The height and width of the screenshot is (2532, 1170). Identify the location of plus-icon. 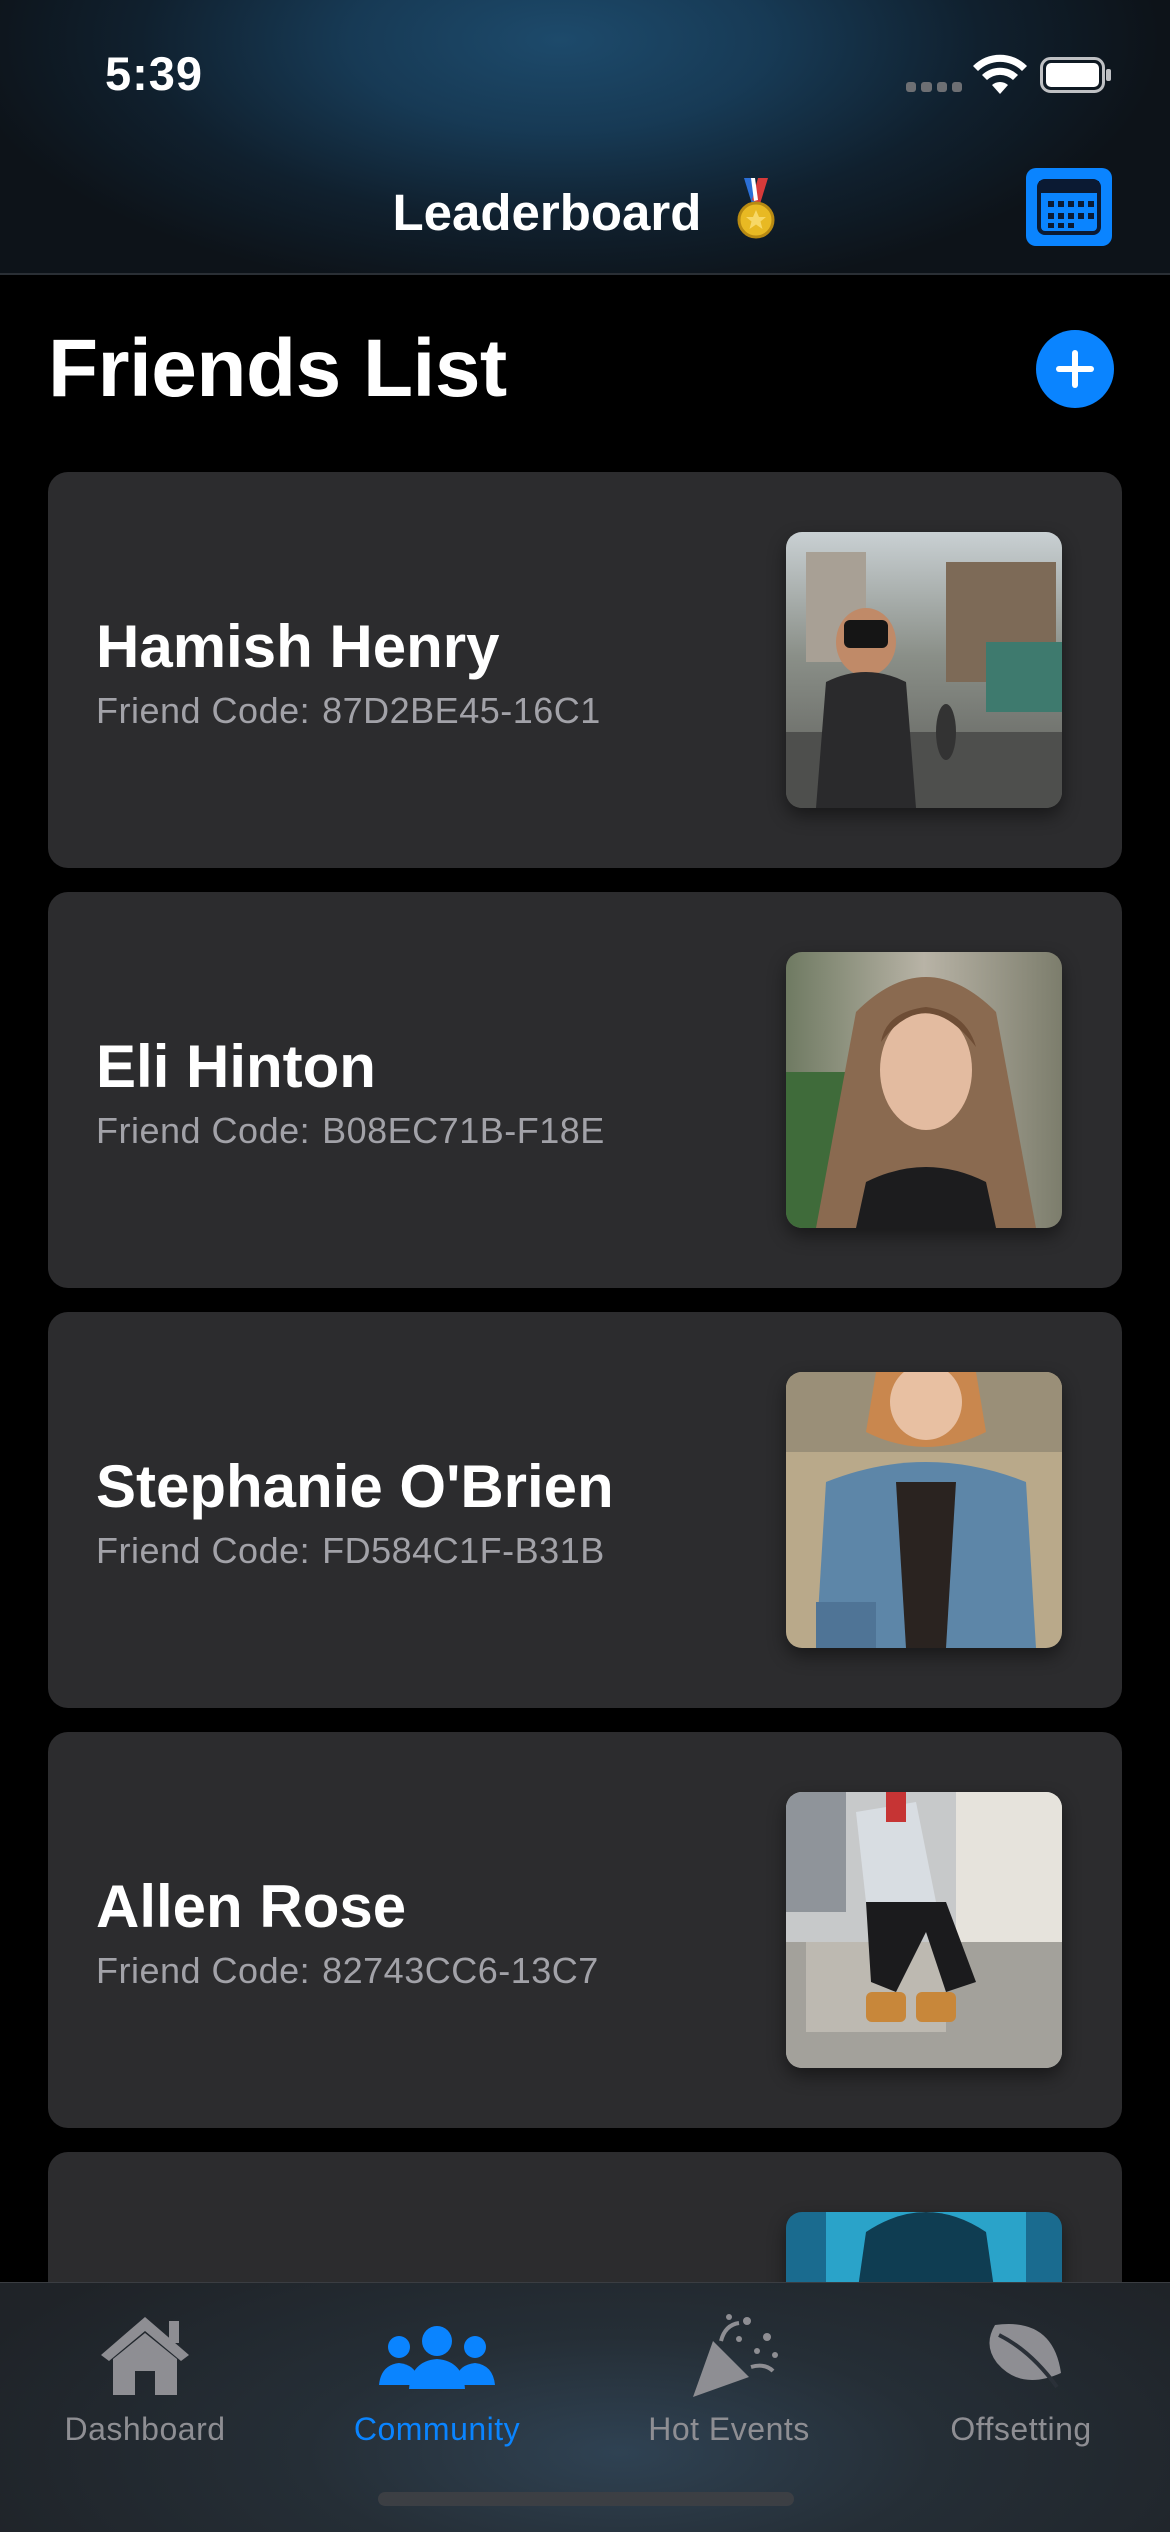
(1075, 369).